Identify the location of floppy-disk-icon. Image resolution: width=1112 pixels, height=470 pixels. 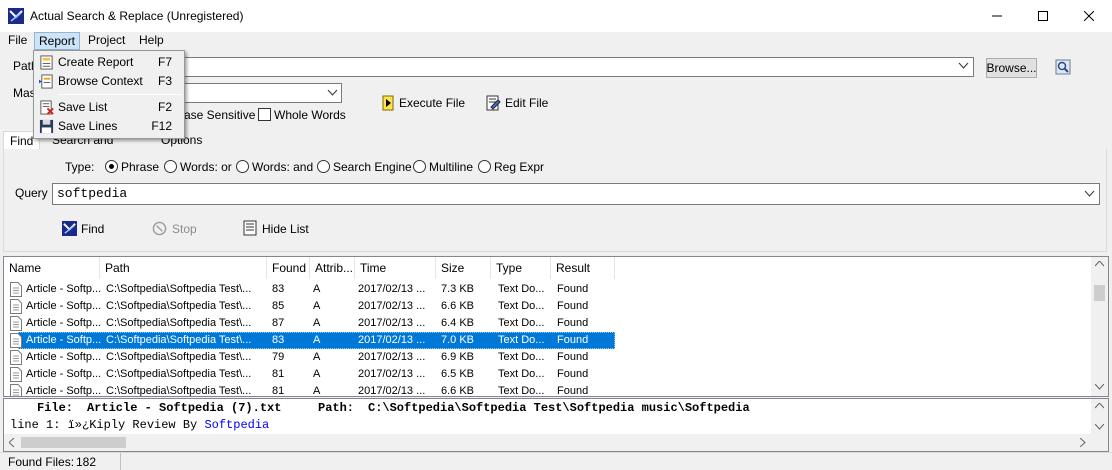
(46, 126).